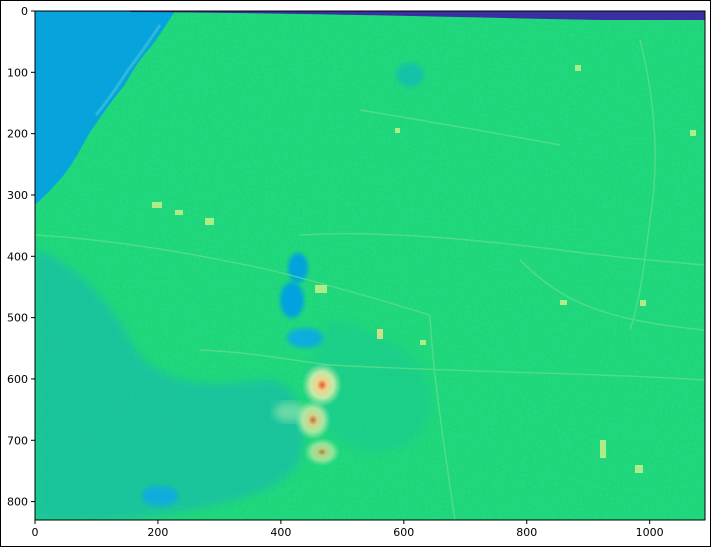  What do you see at coordinates (157, 532) in the screenshot?
I see `x-tick-label: 200` at bounding box center [157, 532].